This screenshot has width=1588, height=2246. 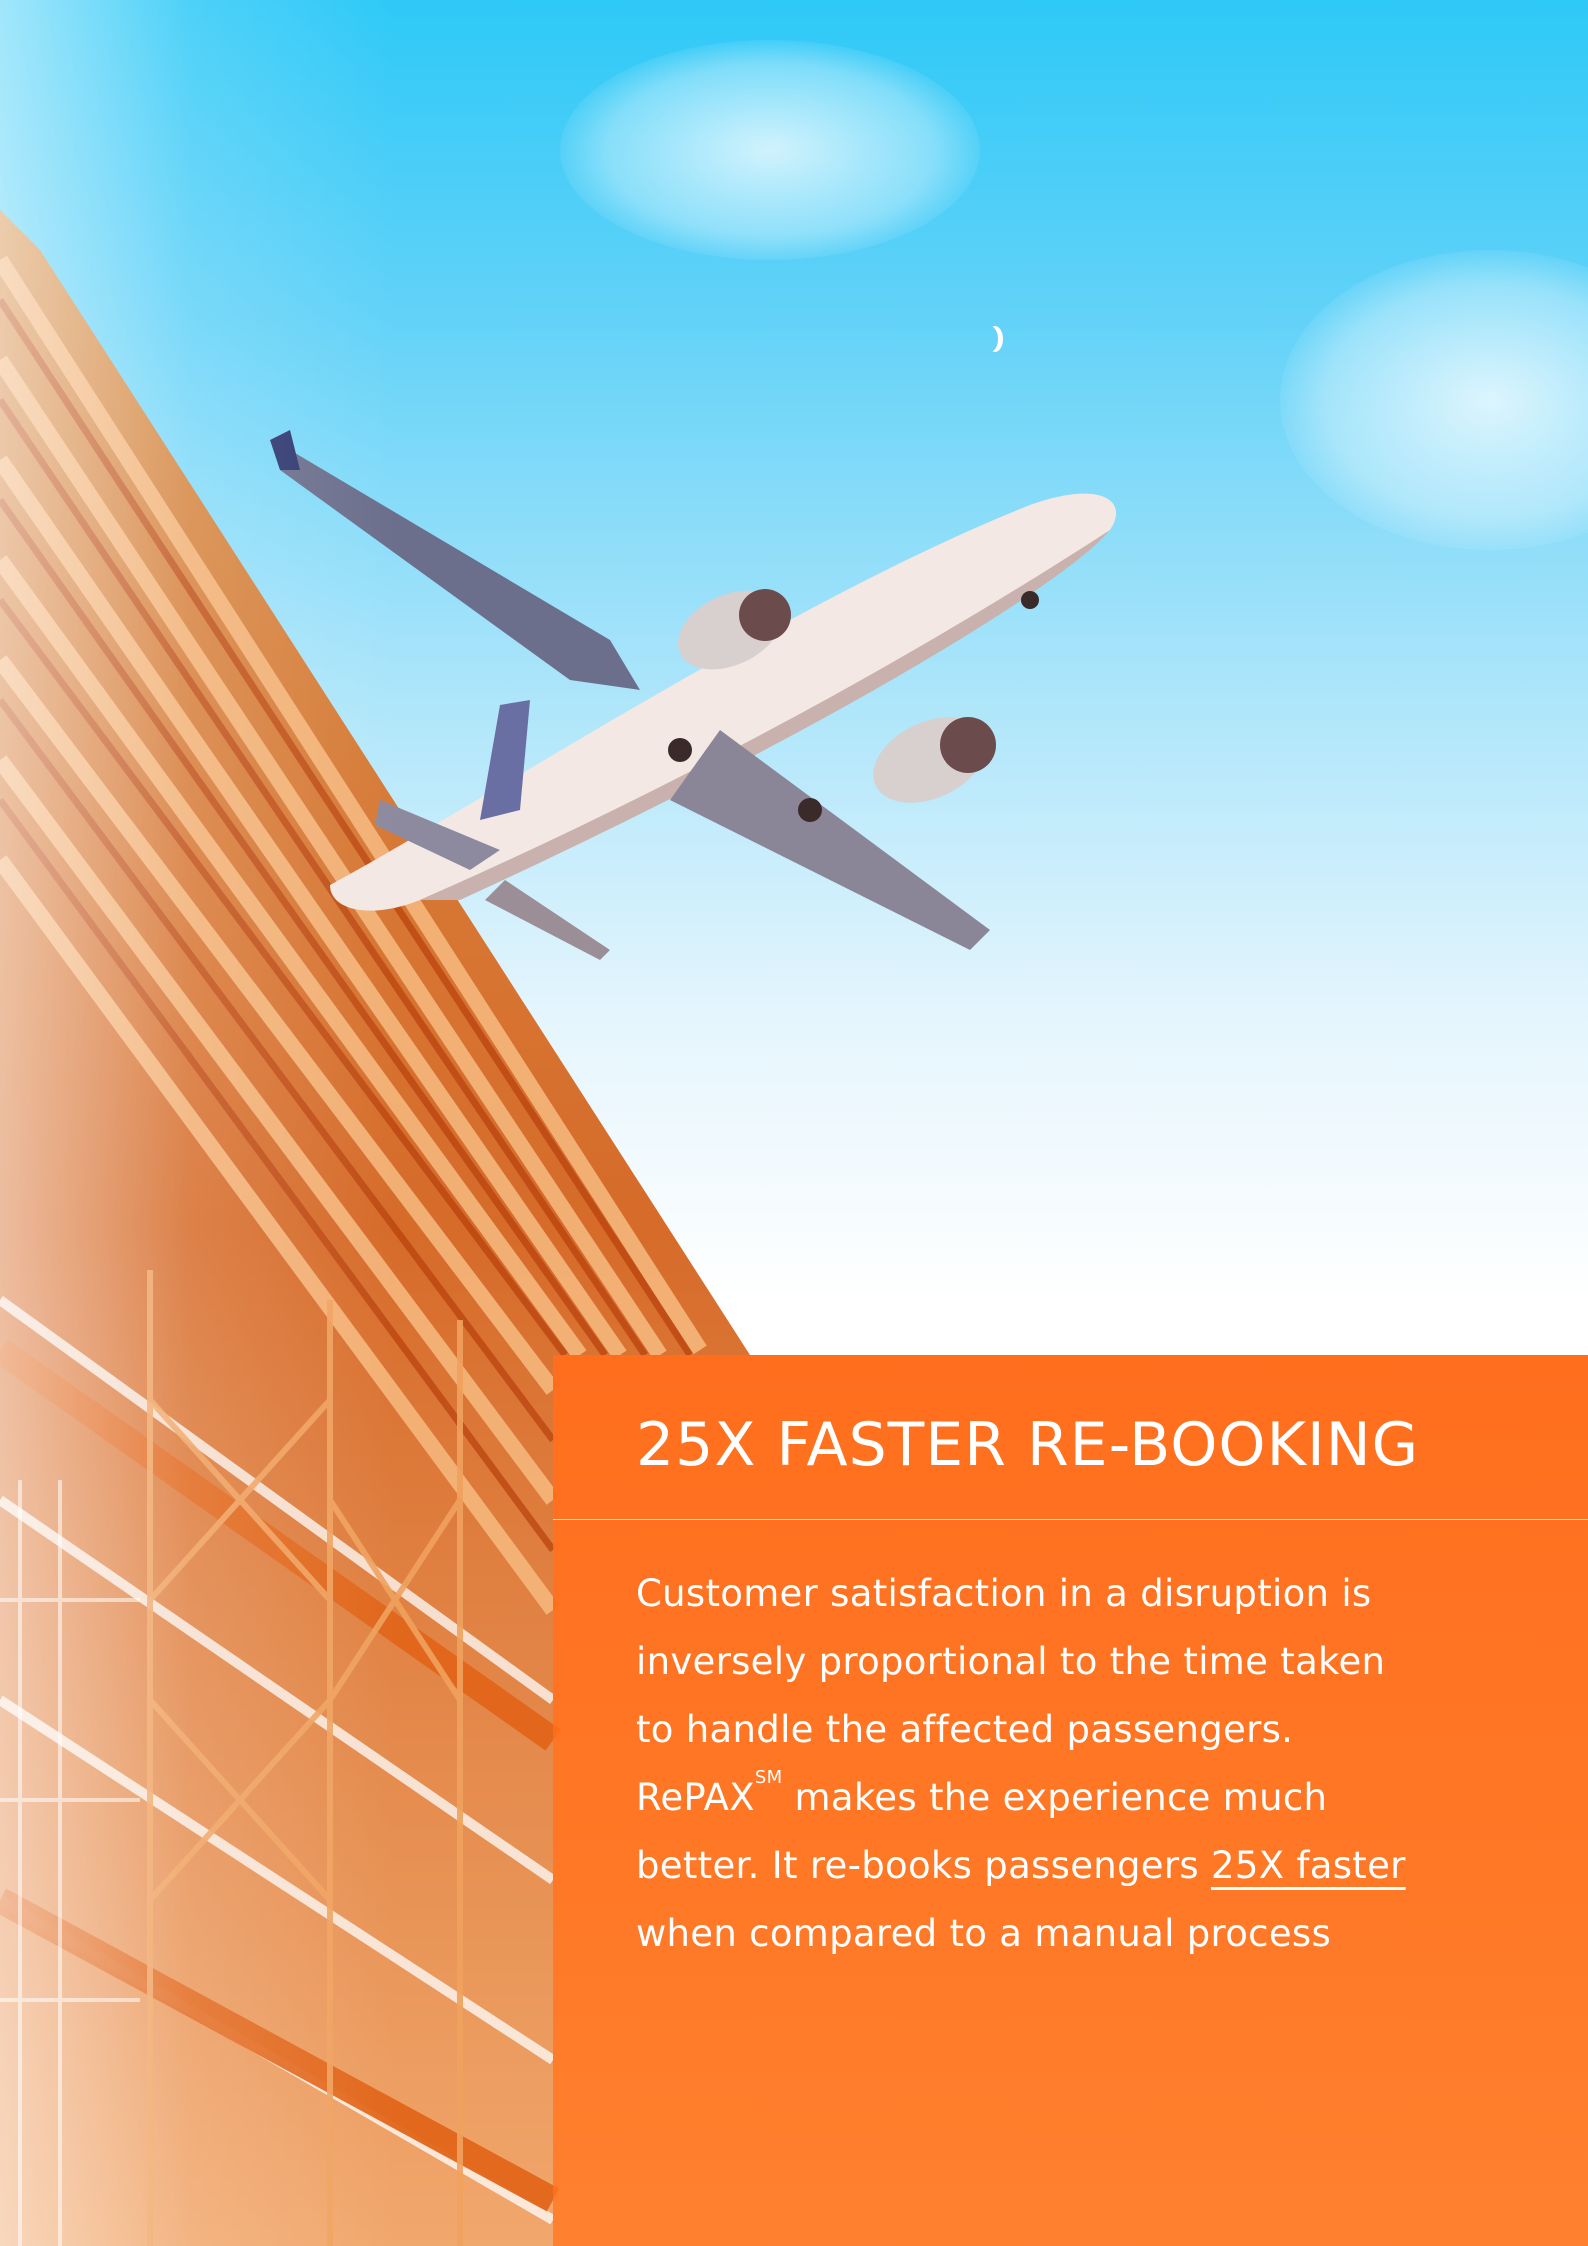 I want to click on body-line: Customer satisfaction in a disruption is, so click(x=1004, y=1593).